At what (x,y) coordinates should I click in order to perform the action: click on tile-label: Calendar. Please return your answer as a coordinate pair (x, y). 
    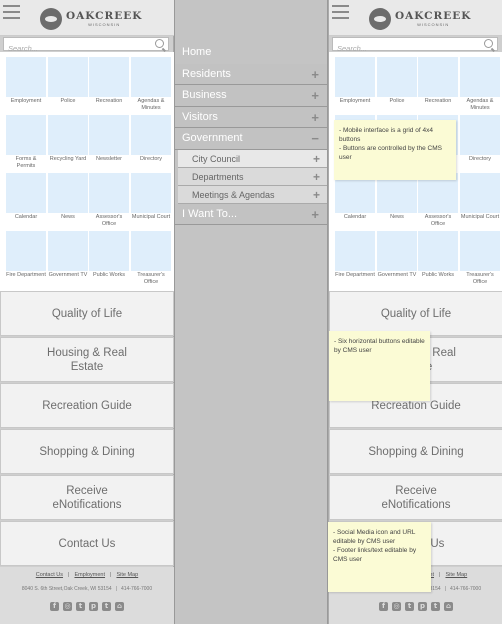
    Looking at the image, I should click on (26, 217).